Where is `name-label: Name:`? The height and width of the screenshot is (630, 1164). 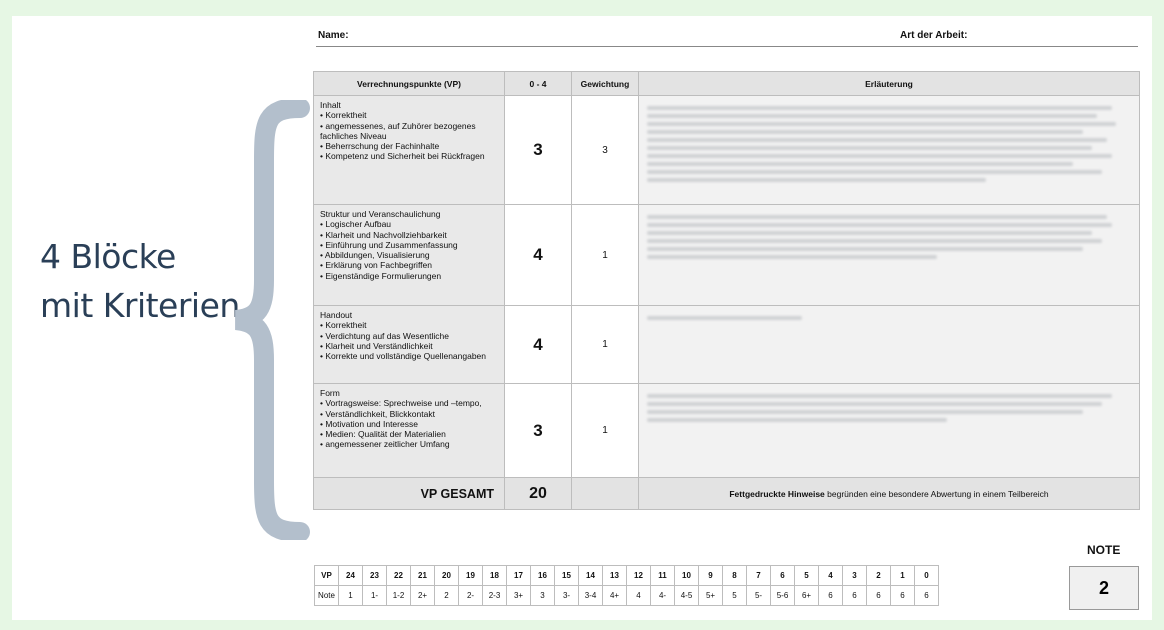 name-label: Name: is located at coordinates (333, 35).